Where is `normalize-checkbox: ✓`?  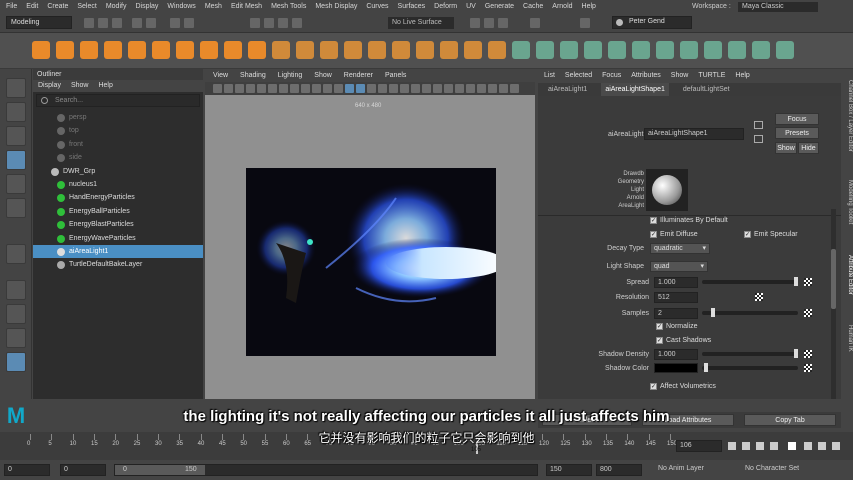
normalize-checkbox: ✓ is located at coordinates (659, 326).